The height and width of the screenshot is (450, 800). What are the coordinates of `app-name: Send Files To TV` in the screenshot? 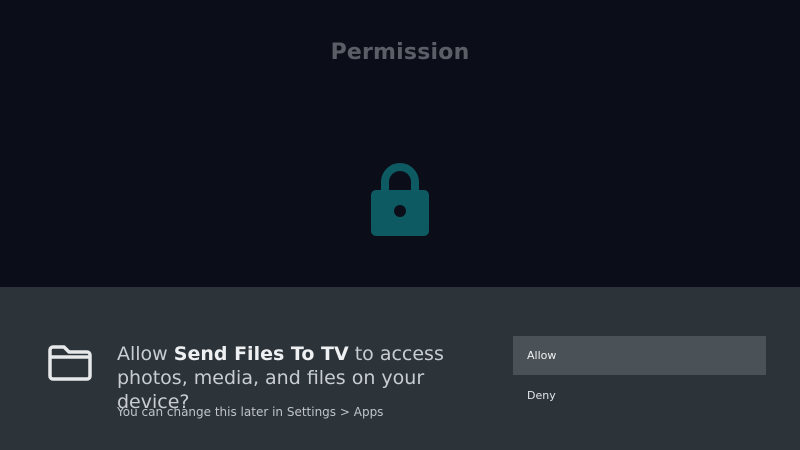 It's located at (261, 354).